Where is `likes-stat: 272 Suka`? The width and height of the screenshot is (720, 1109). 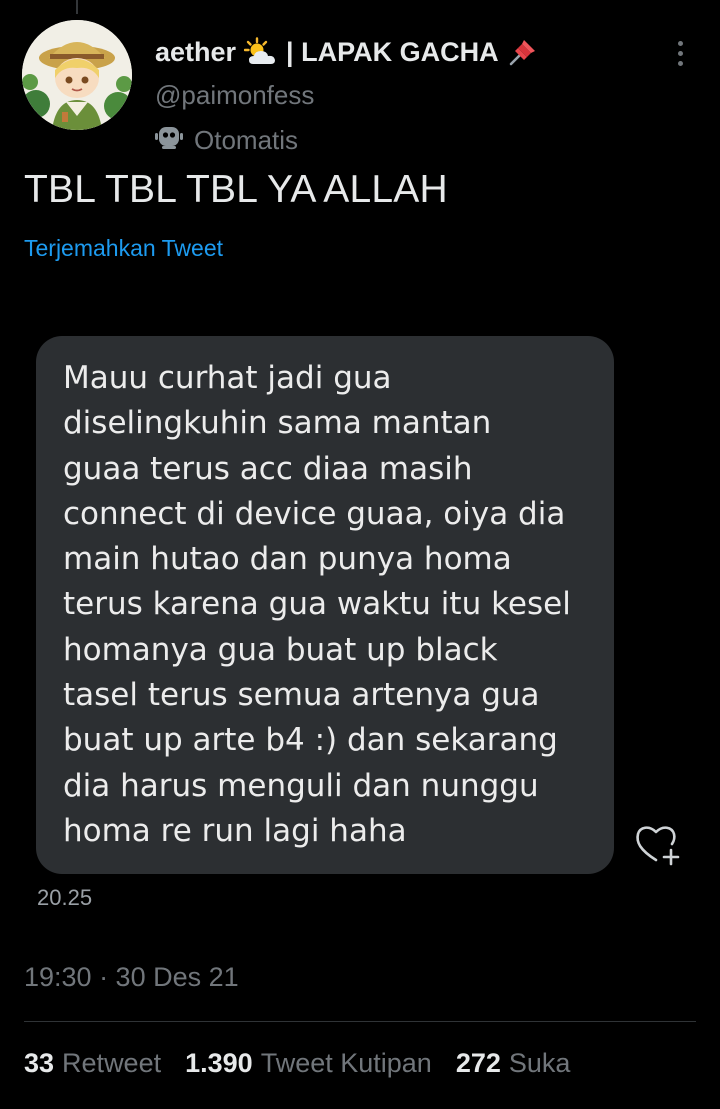 likes-stat: 272 Suka is located at coordinates (513, 1063).